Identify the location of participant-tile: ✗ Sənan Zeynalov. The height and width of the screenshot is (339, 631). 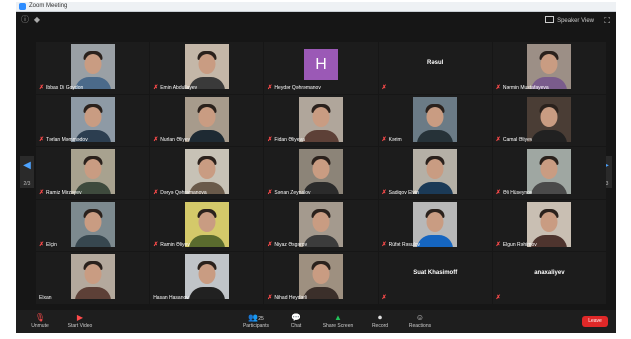
(321, 173).